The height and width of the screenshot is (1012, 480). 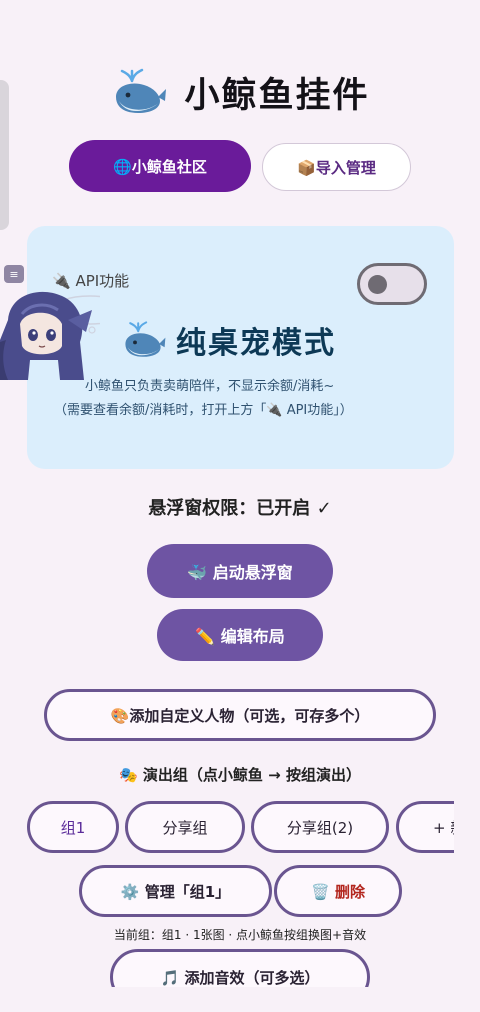 What do you see at coordinates (240, 775) in the screenshot?
I see `show-group-label: 🎭 演出组（点小鲸鱼 → 按组演出）` at bounding box center [240, 775].